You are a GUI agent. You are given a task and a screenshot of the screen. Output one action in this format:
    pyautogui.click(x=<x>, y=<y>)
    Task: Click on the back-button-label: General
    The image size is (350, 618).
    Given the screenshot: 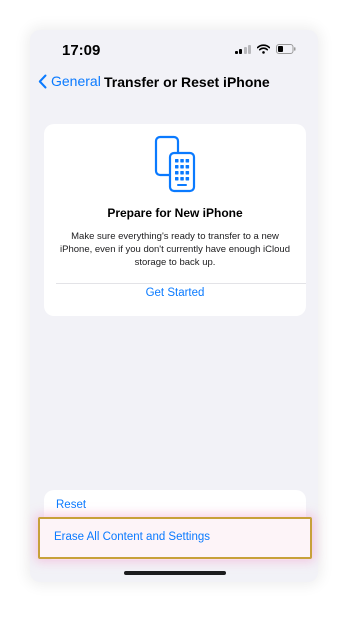 What is the action you would take?
    pyautogui.click(x=76, y=81)
    